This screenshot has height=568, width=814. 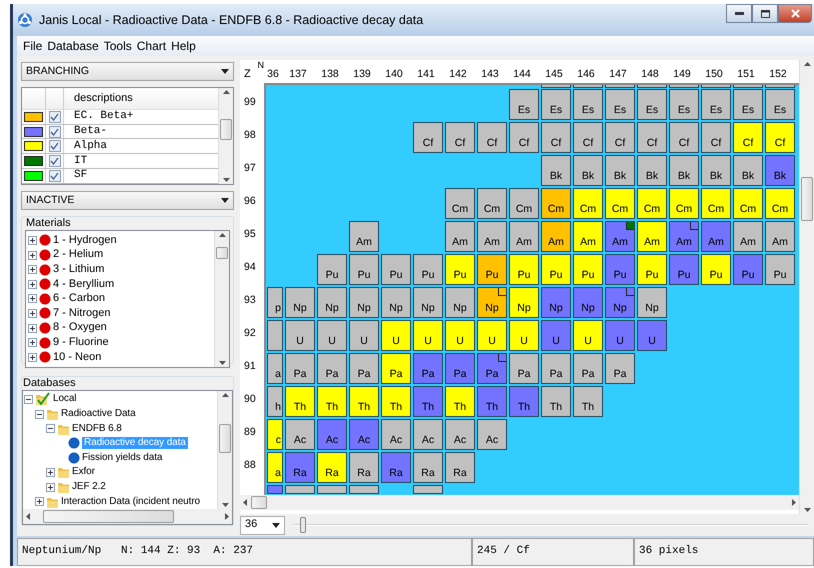 I want to click on zoom-dropdown: 36, so click(x=262, y=525).